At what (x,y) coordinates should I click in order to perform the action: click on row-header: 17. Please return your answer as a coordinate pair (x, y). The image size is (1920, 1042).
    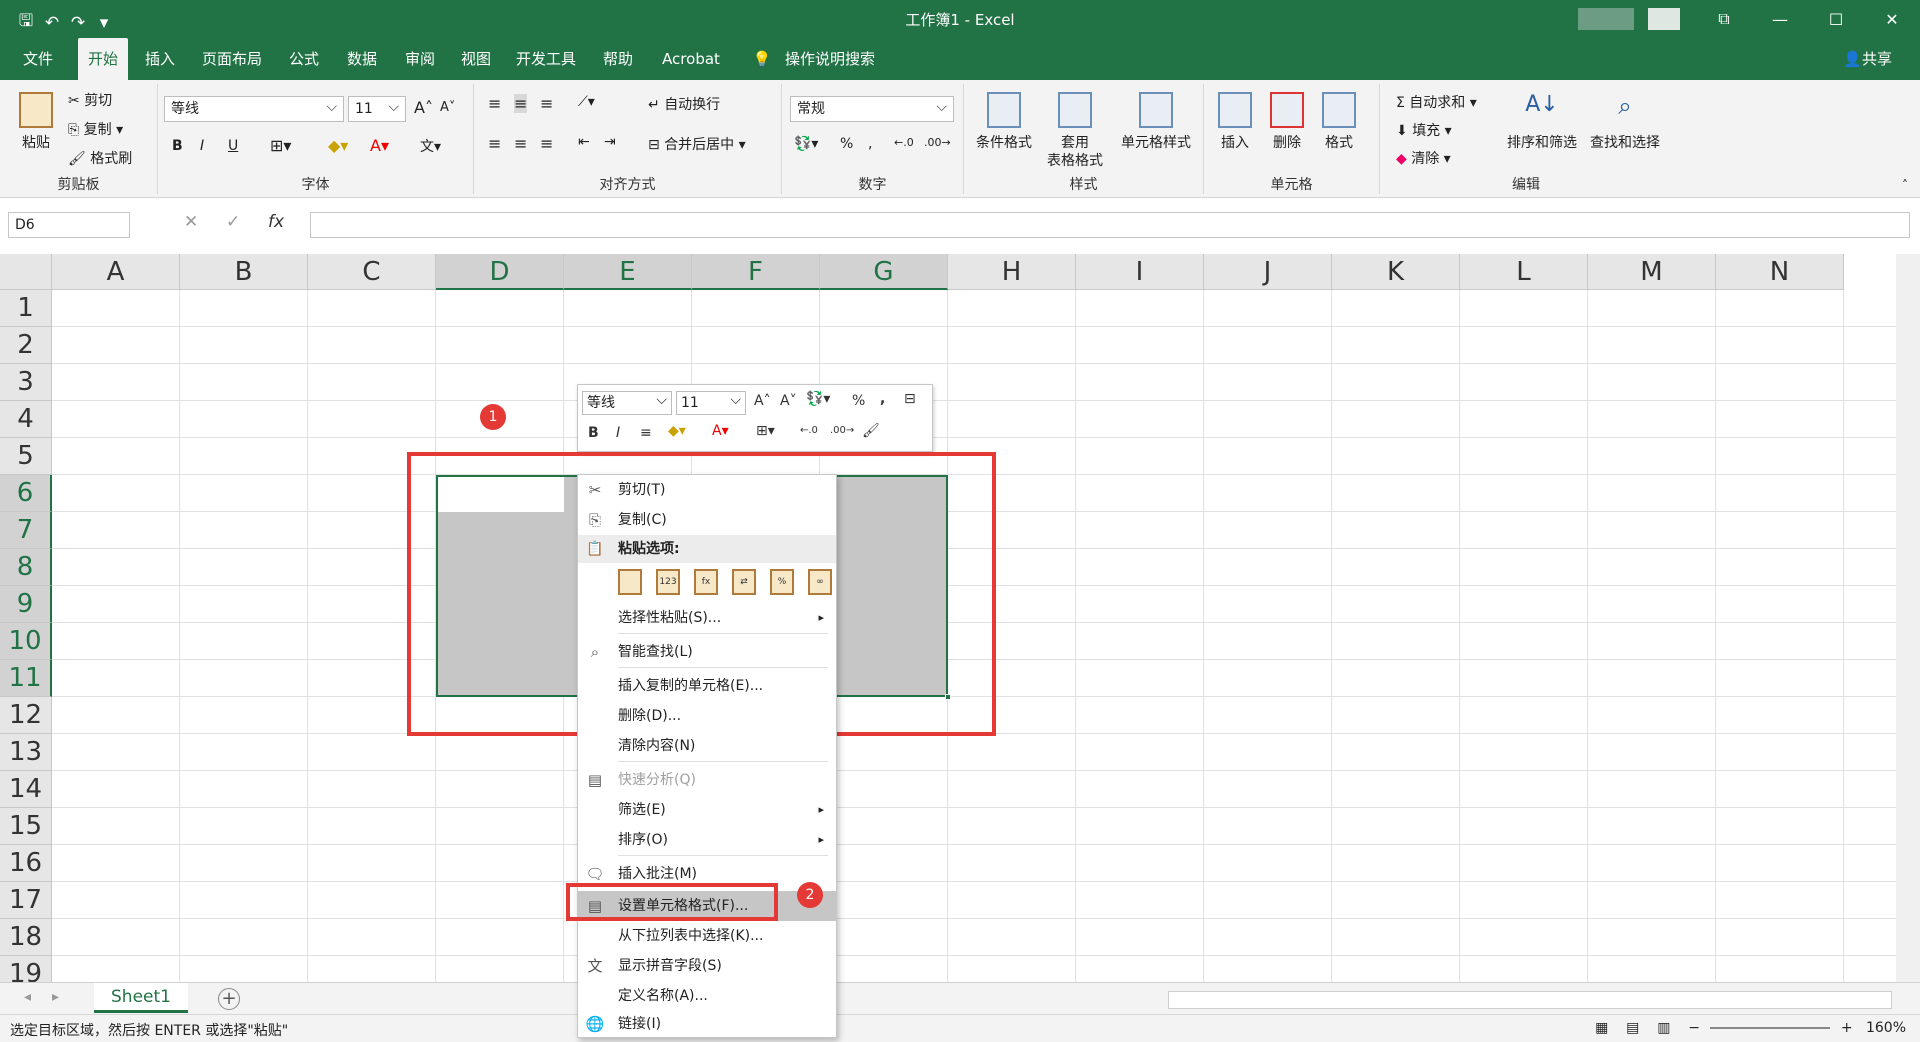
    Looking at the image, I should click on (26, 900).